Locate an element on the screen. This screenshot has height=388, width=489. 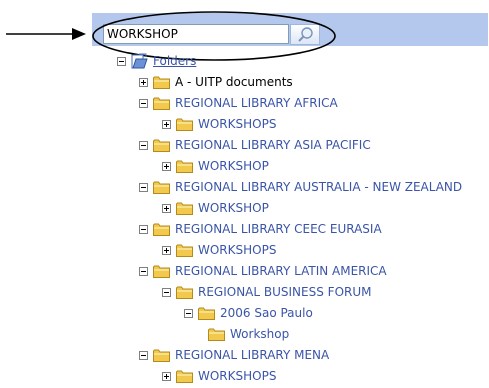
tree-node: REGIONAL LIBRARY CEEC EURASIA is located at coordinates (260, 229).